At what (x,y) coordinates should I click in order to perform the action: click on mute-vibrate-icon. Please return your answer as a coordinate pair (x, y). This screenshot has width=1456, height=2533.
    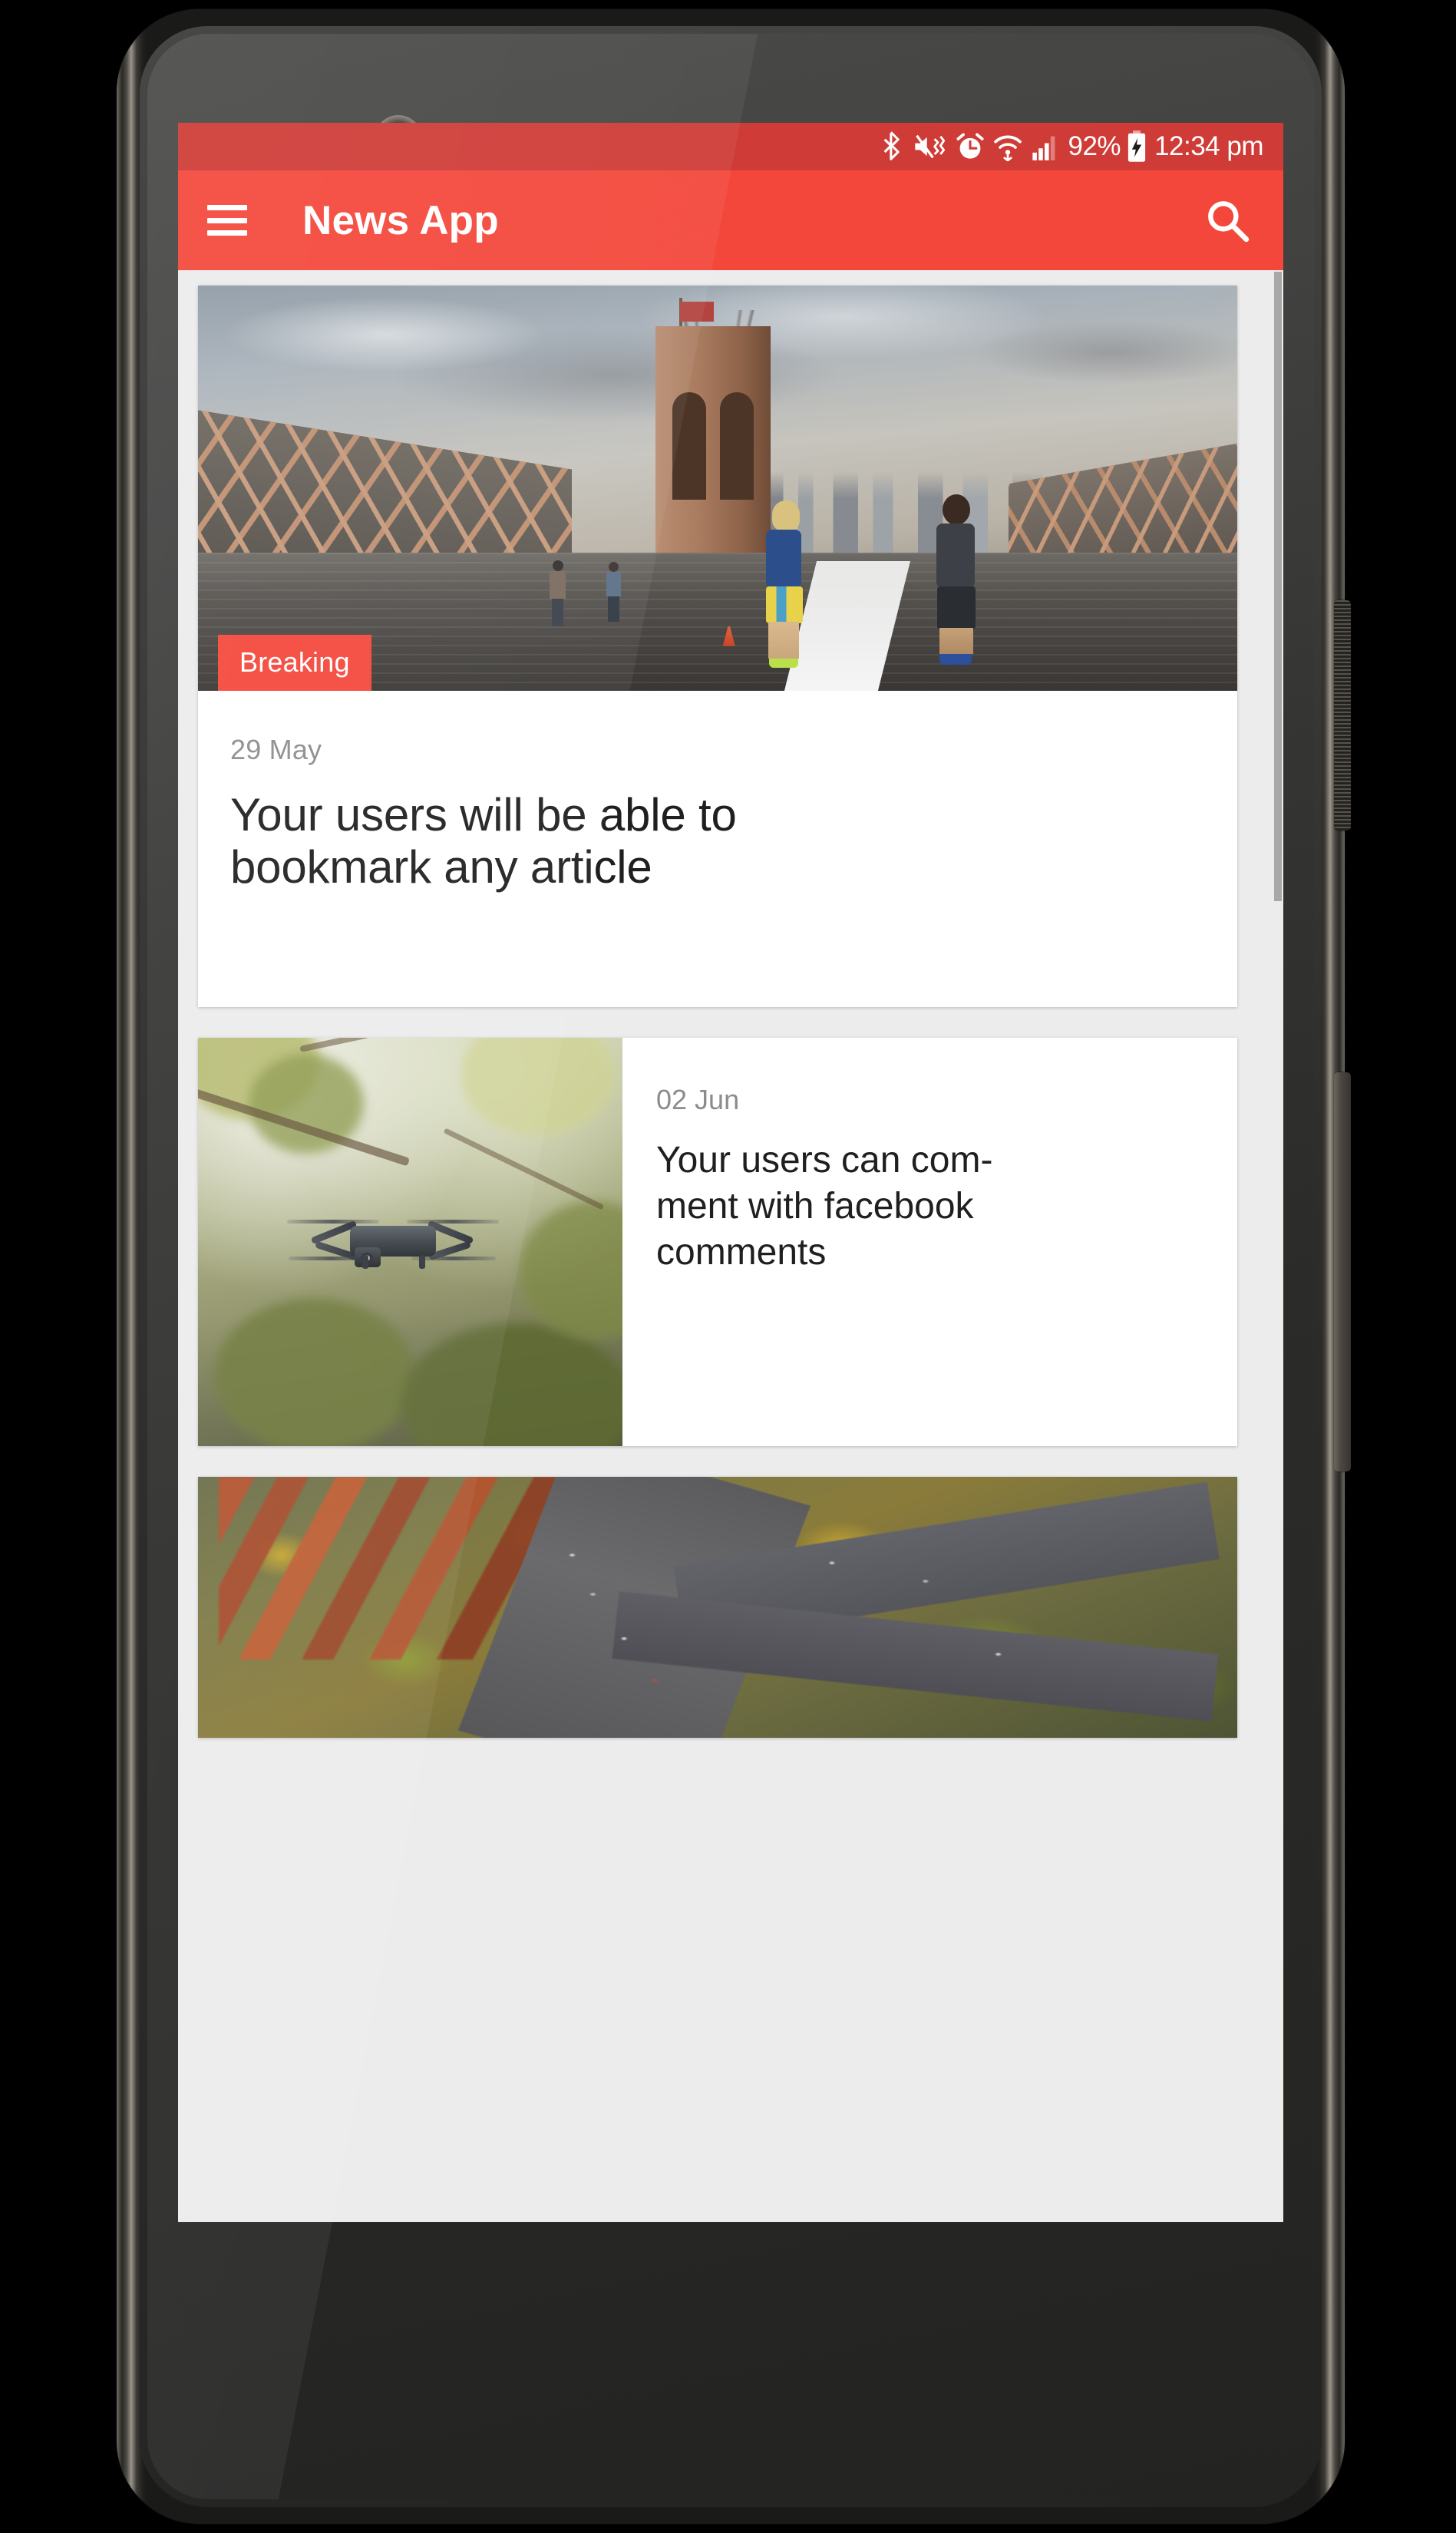
    Looking at the image, I should click on (929, 146).